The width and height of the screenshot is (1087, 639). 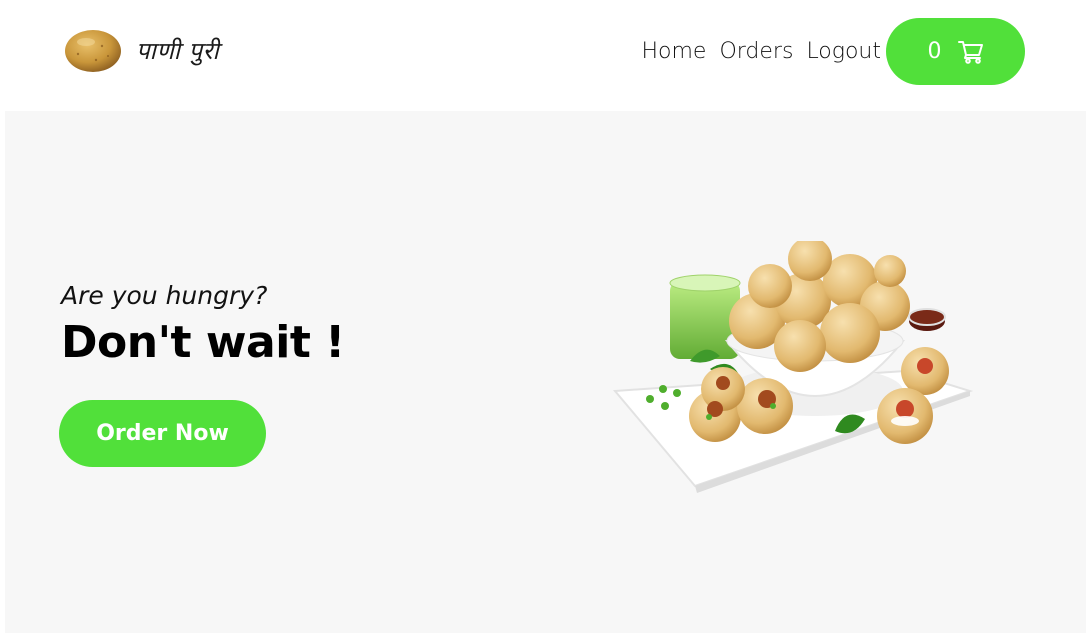 I want to click on brand-name: पाणी पुरी, so click(x=178, y=50).